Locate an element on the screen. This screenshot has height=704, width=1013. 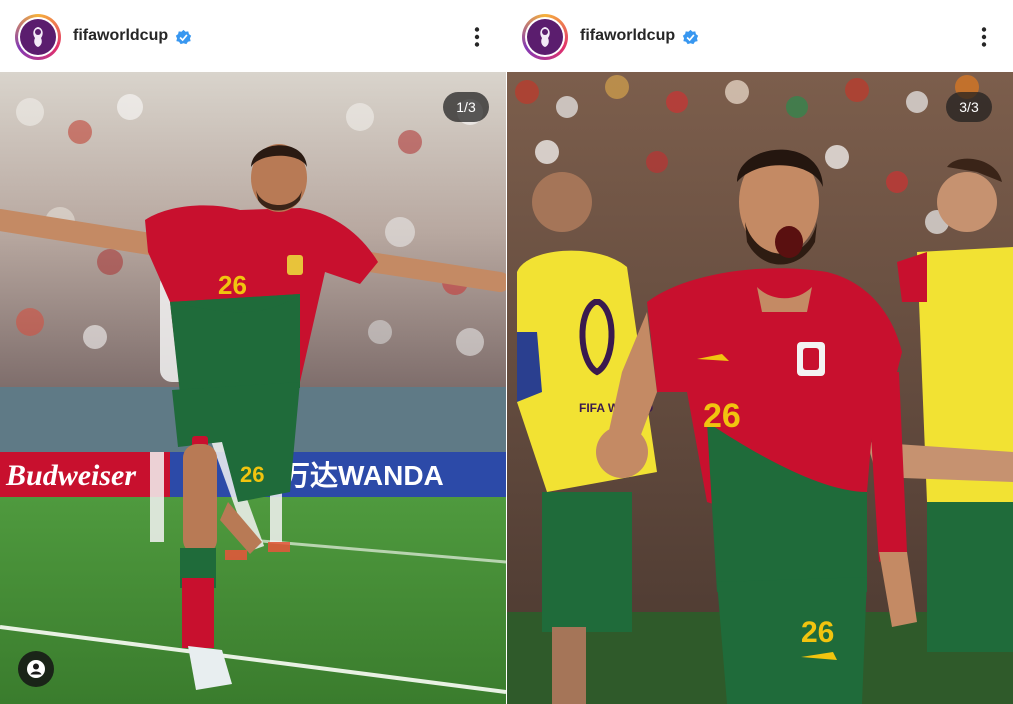
person-icon is located at coordinates (36, 669).